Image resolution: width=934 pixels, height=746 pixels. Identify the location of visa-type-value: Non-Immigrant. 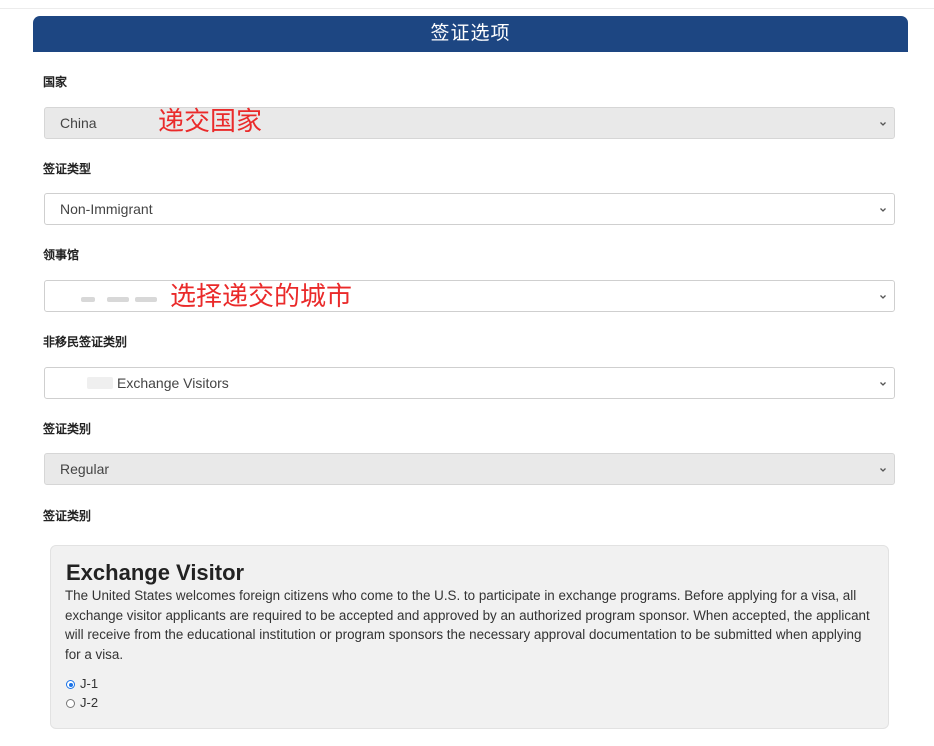
(106, 209).